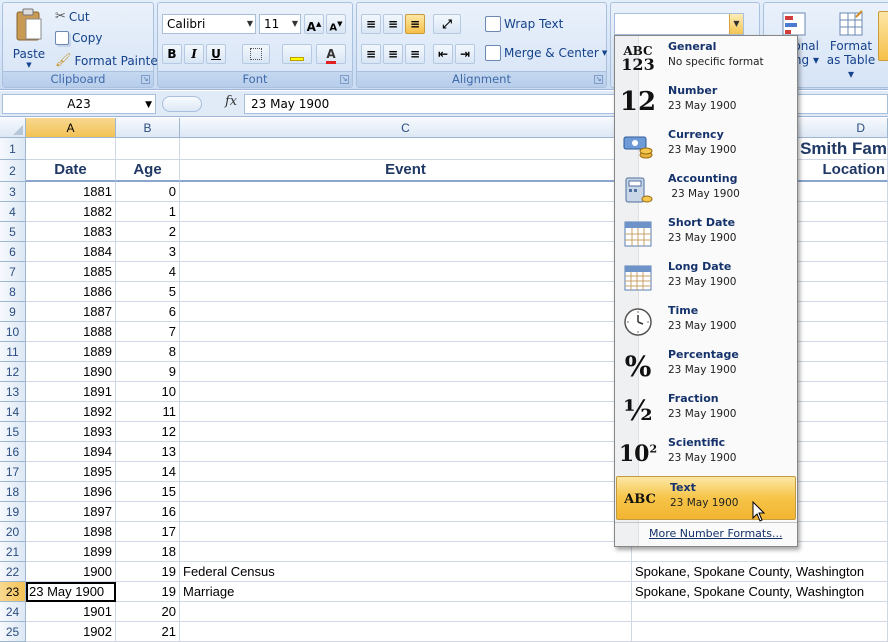 The height and width of the screenshot is (642, 888). What do you see at coordinates (71, 532) in the screenshot?
I see `date-cell: 1898` at bounding box center [71, 532].